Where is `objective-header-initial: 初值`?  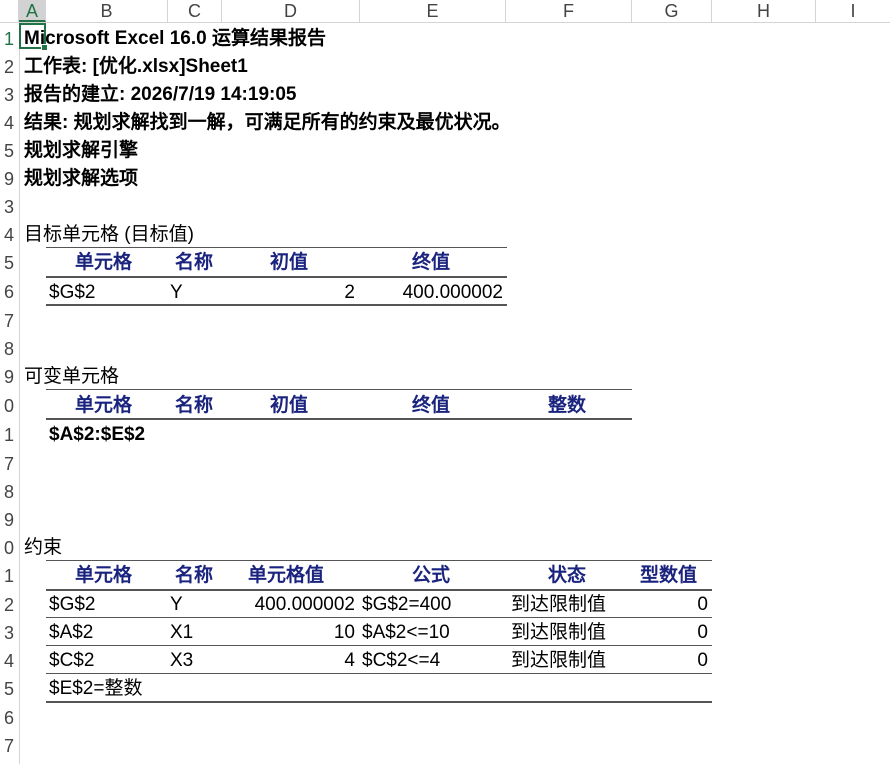 objective-header-initial: 初值 is located at coordinates (289, 263).